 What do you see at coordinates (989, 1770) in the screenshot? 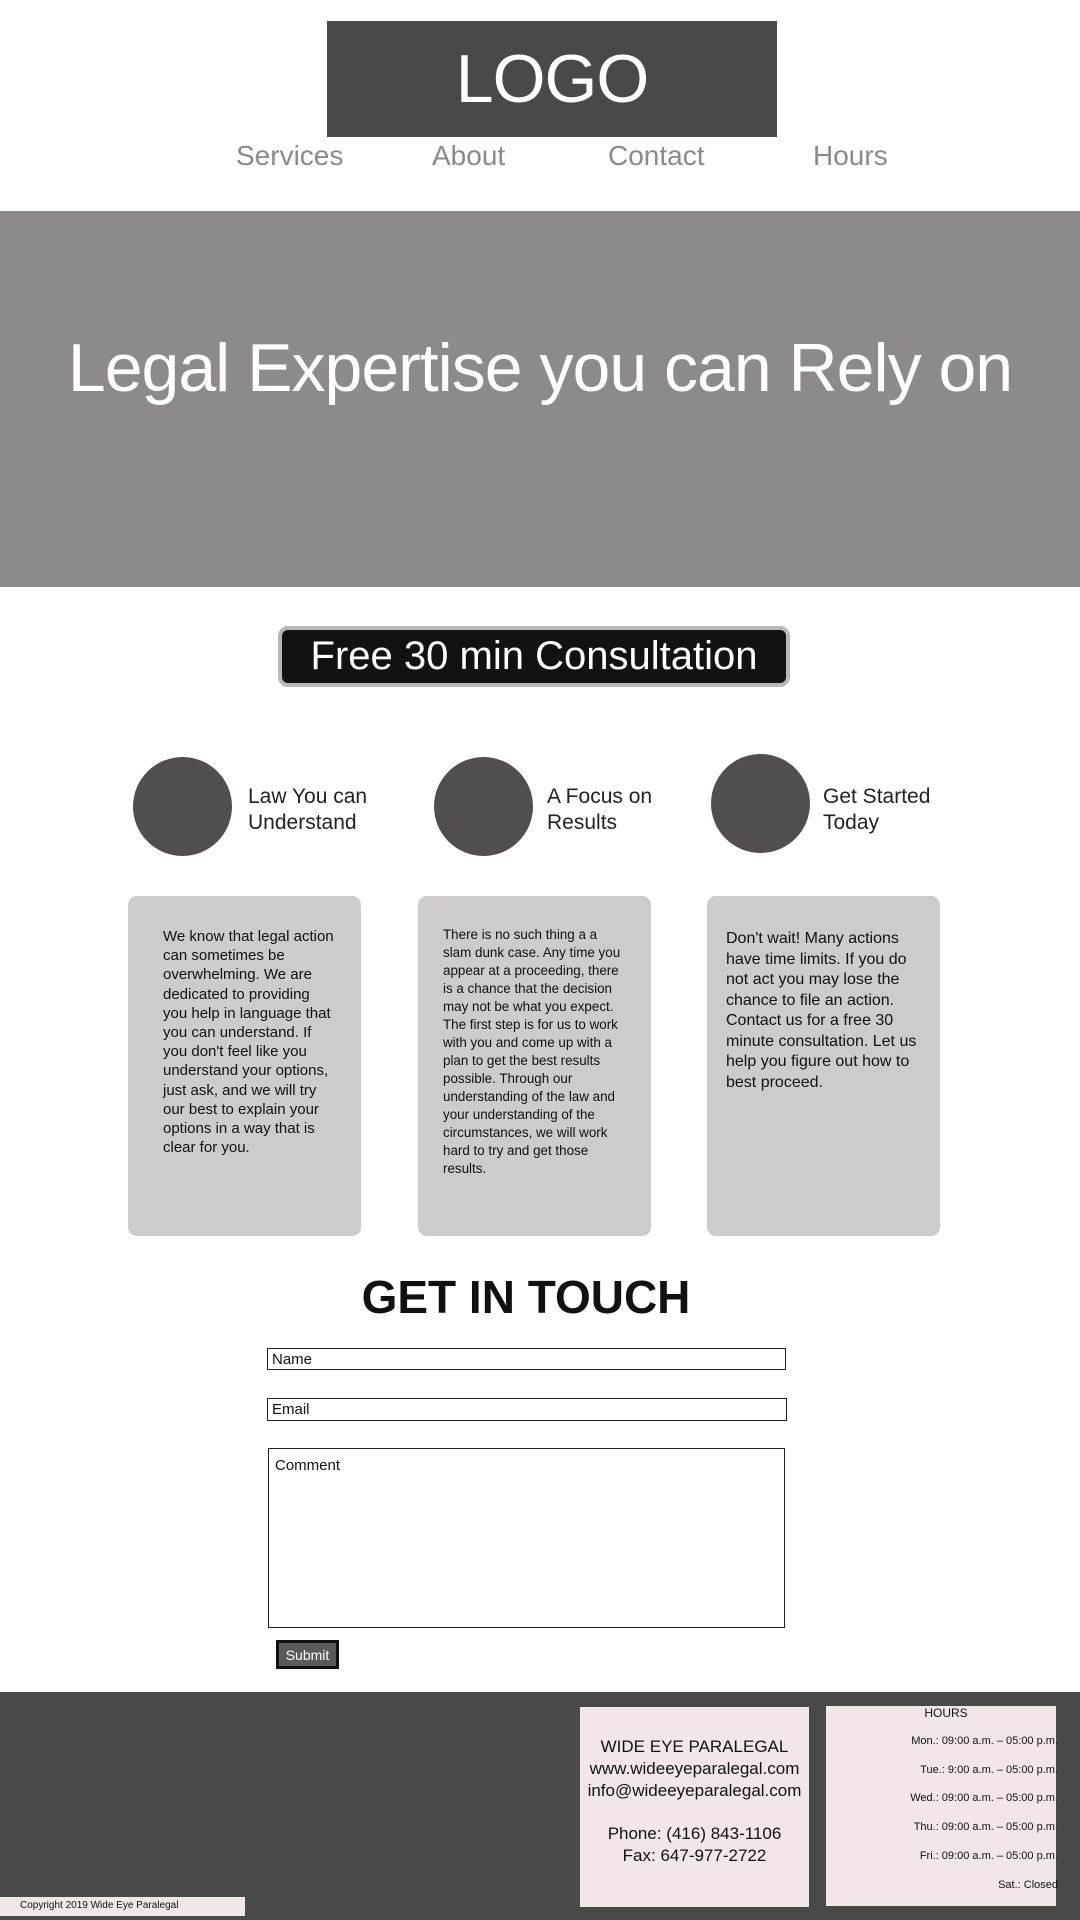
I see `hours-row-tue: Tue.: 9:00 a.m. – 05:00 p.m.` at bounding box center [989, 1770].